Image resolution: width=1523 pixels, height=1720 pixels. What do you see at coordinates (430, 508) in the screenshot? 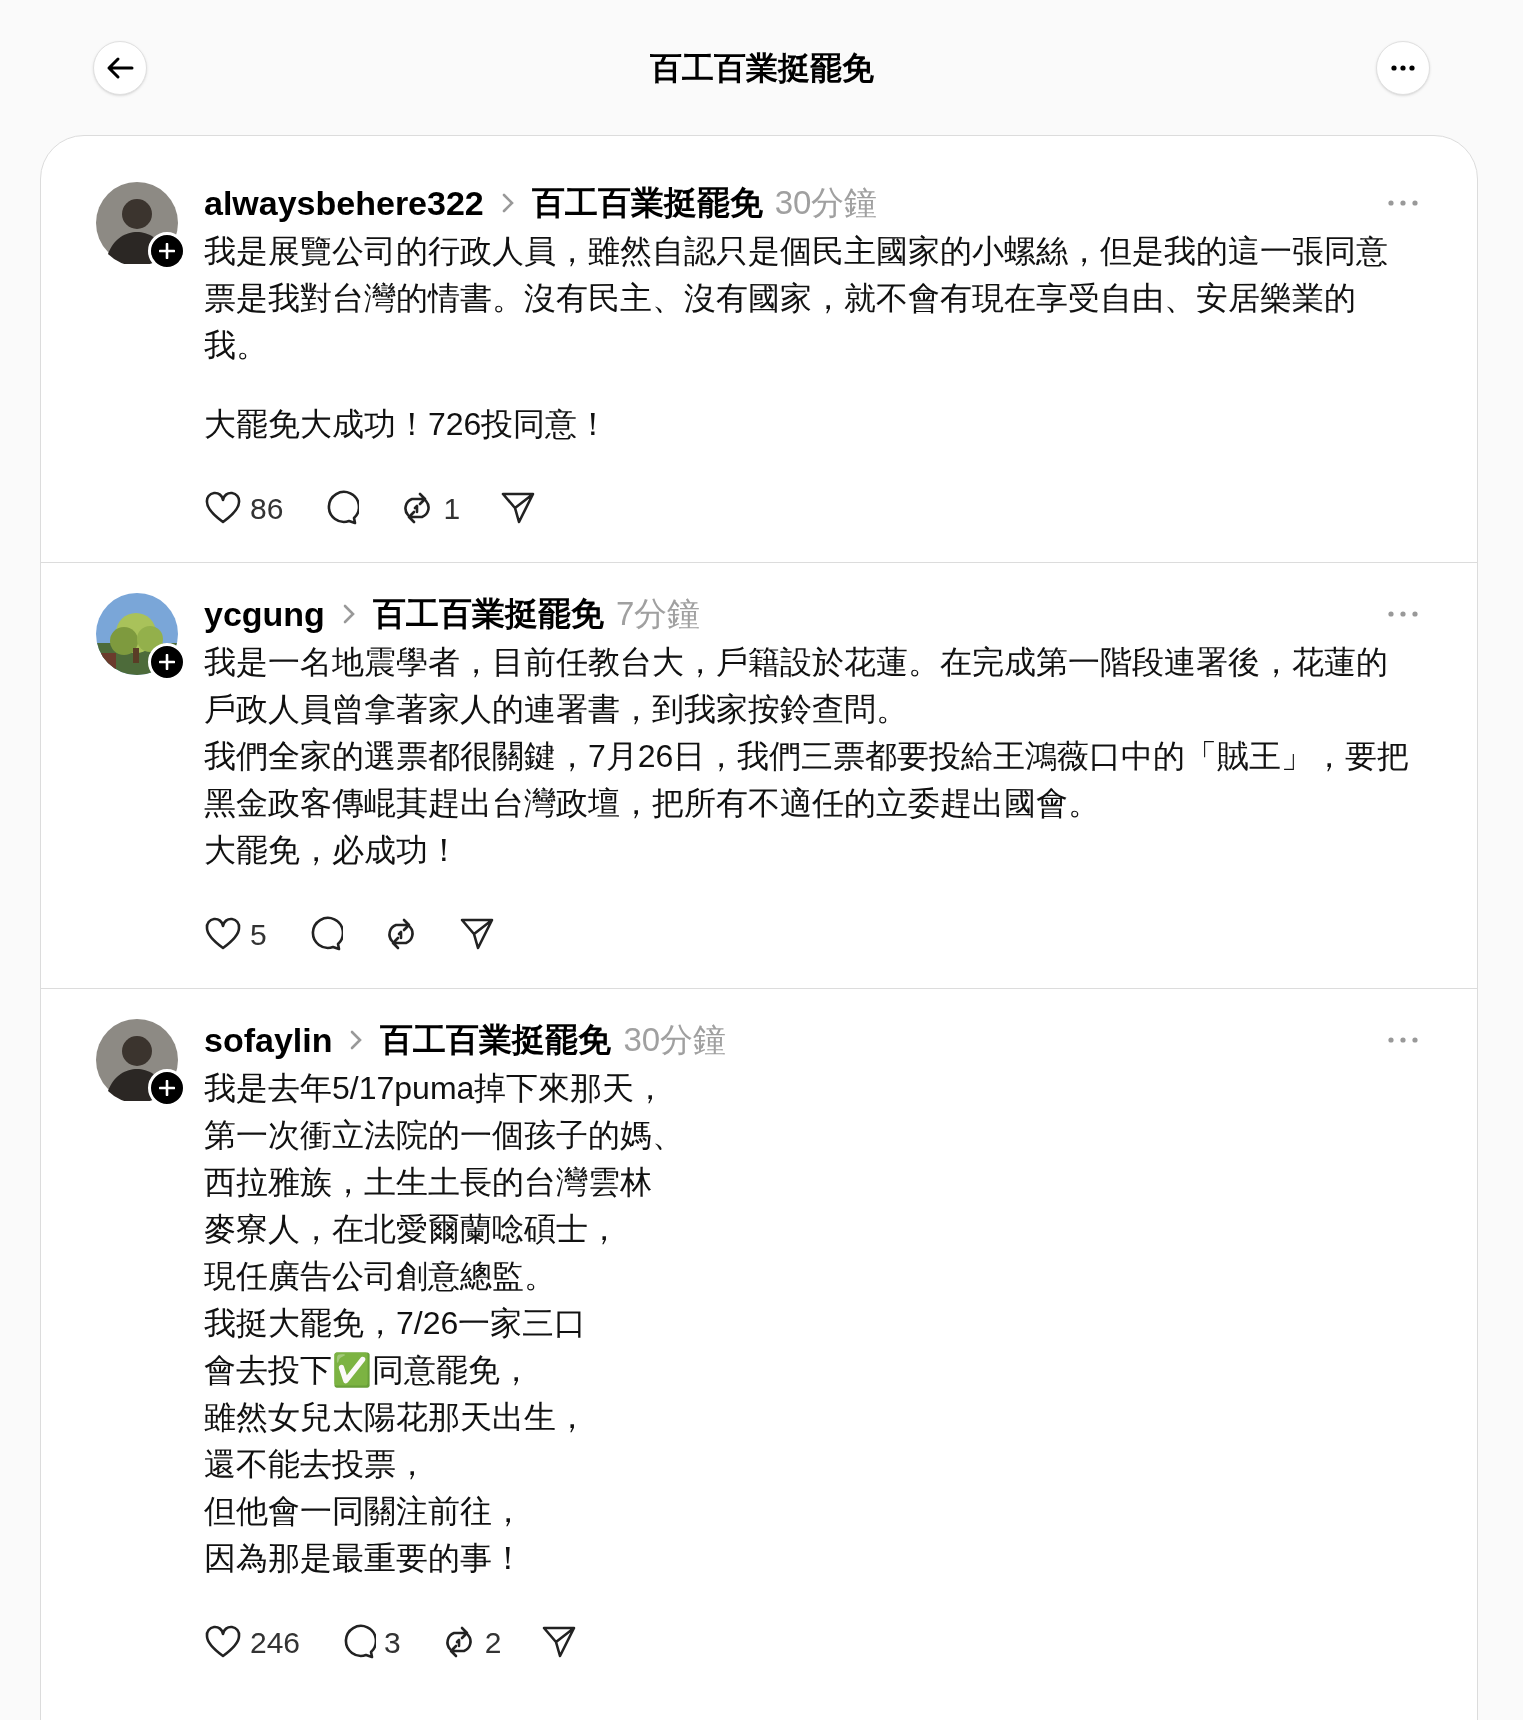
I see `repost-button: 1` at bounding box center [430, 508].